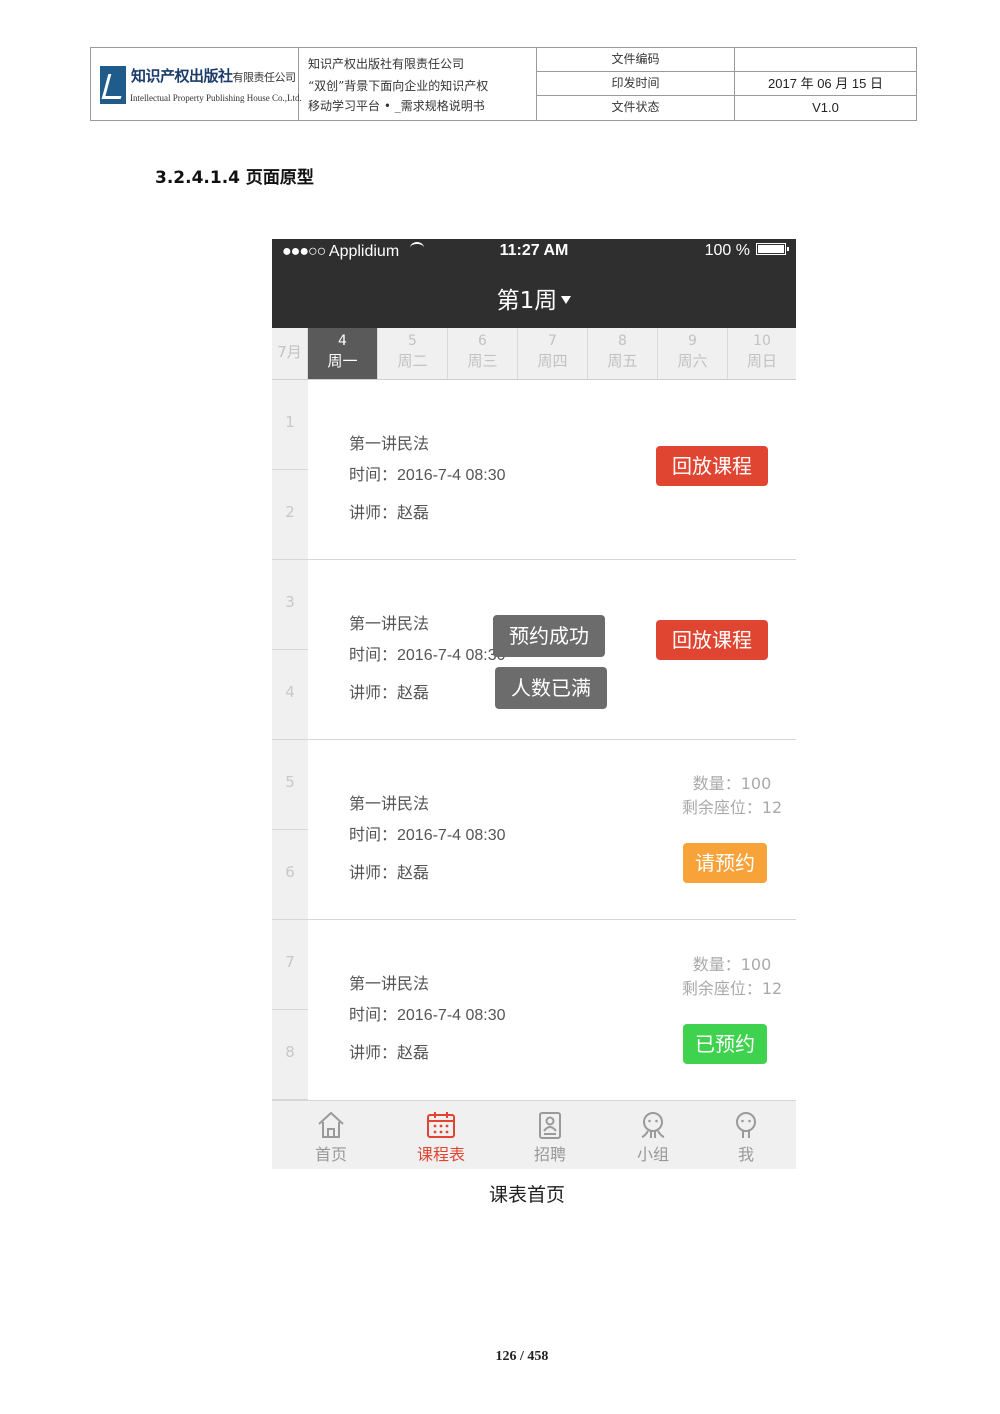 Image resolution: width=1000 pixels, height=1414 pixels. Describe the element at coordinates (552, 341) in the screenshot. I see `day-number: 7` at that location.